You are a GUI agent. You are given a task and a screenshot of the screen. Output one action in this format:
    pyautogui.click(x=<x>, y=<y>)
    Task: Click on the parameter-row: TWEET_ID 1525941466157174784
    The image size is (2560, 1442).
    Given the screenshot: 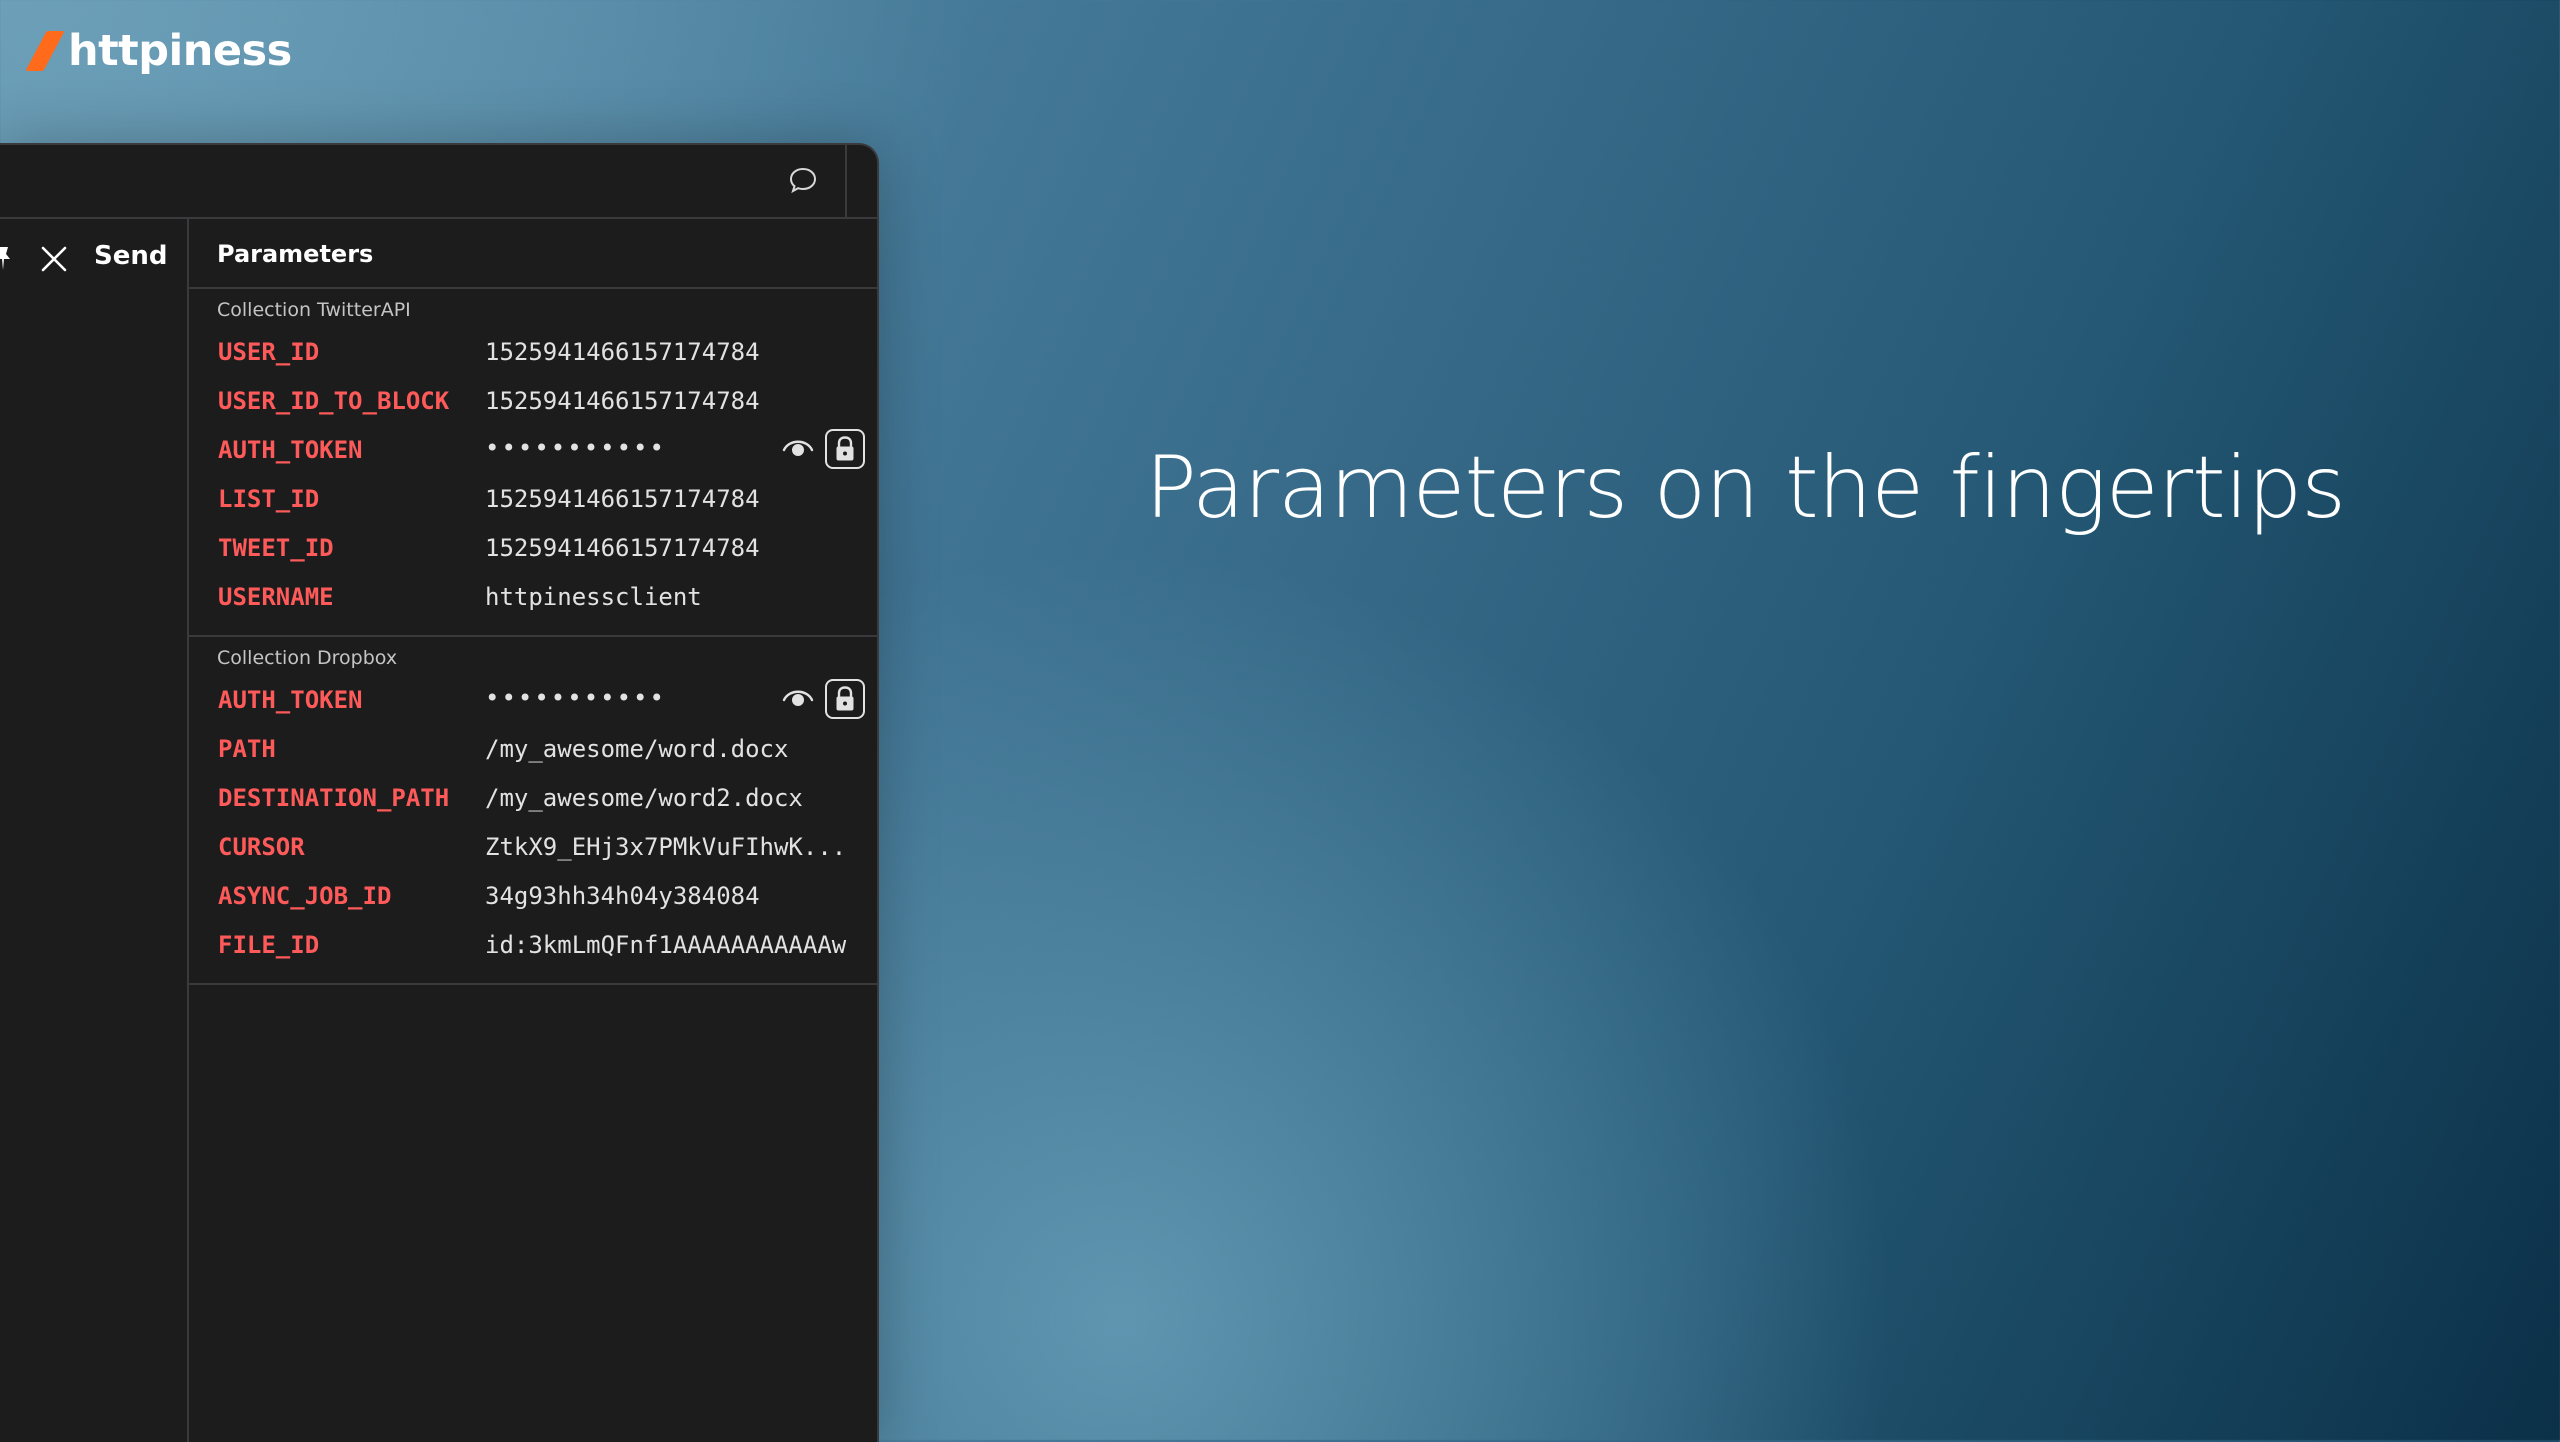 What is the action you would take?
    pyautogui.click(x=533, y=549)
    